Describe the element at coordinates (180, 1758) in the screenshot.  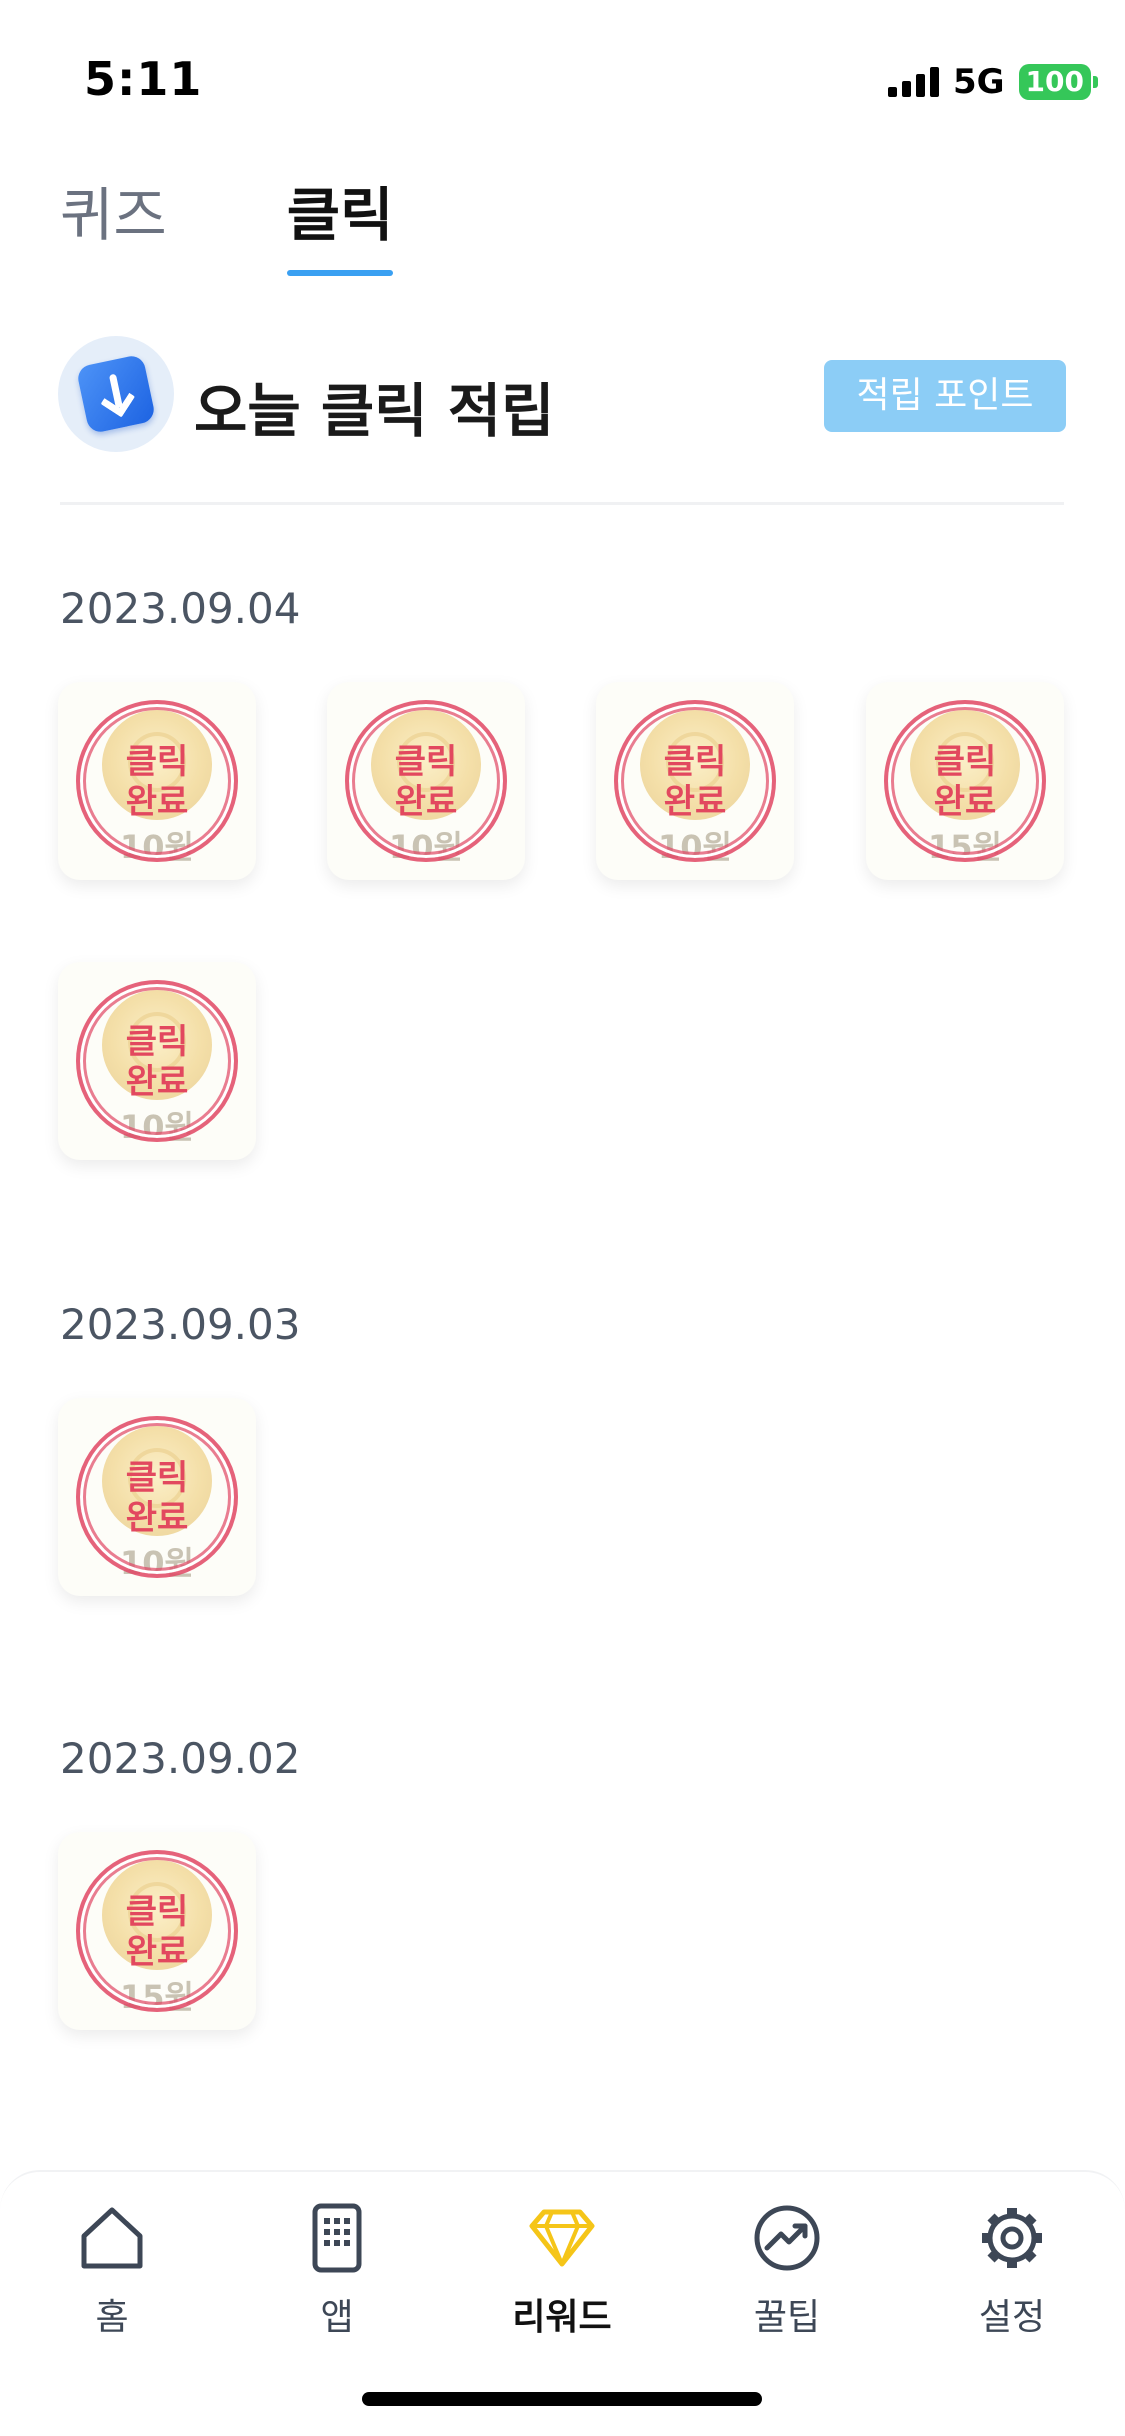
I see `date-label: 2023.09.02` at that location.